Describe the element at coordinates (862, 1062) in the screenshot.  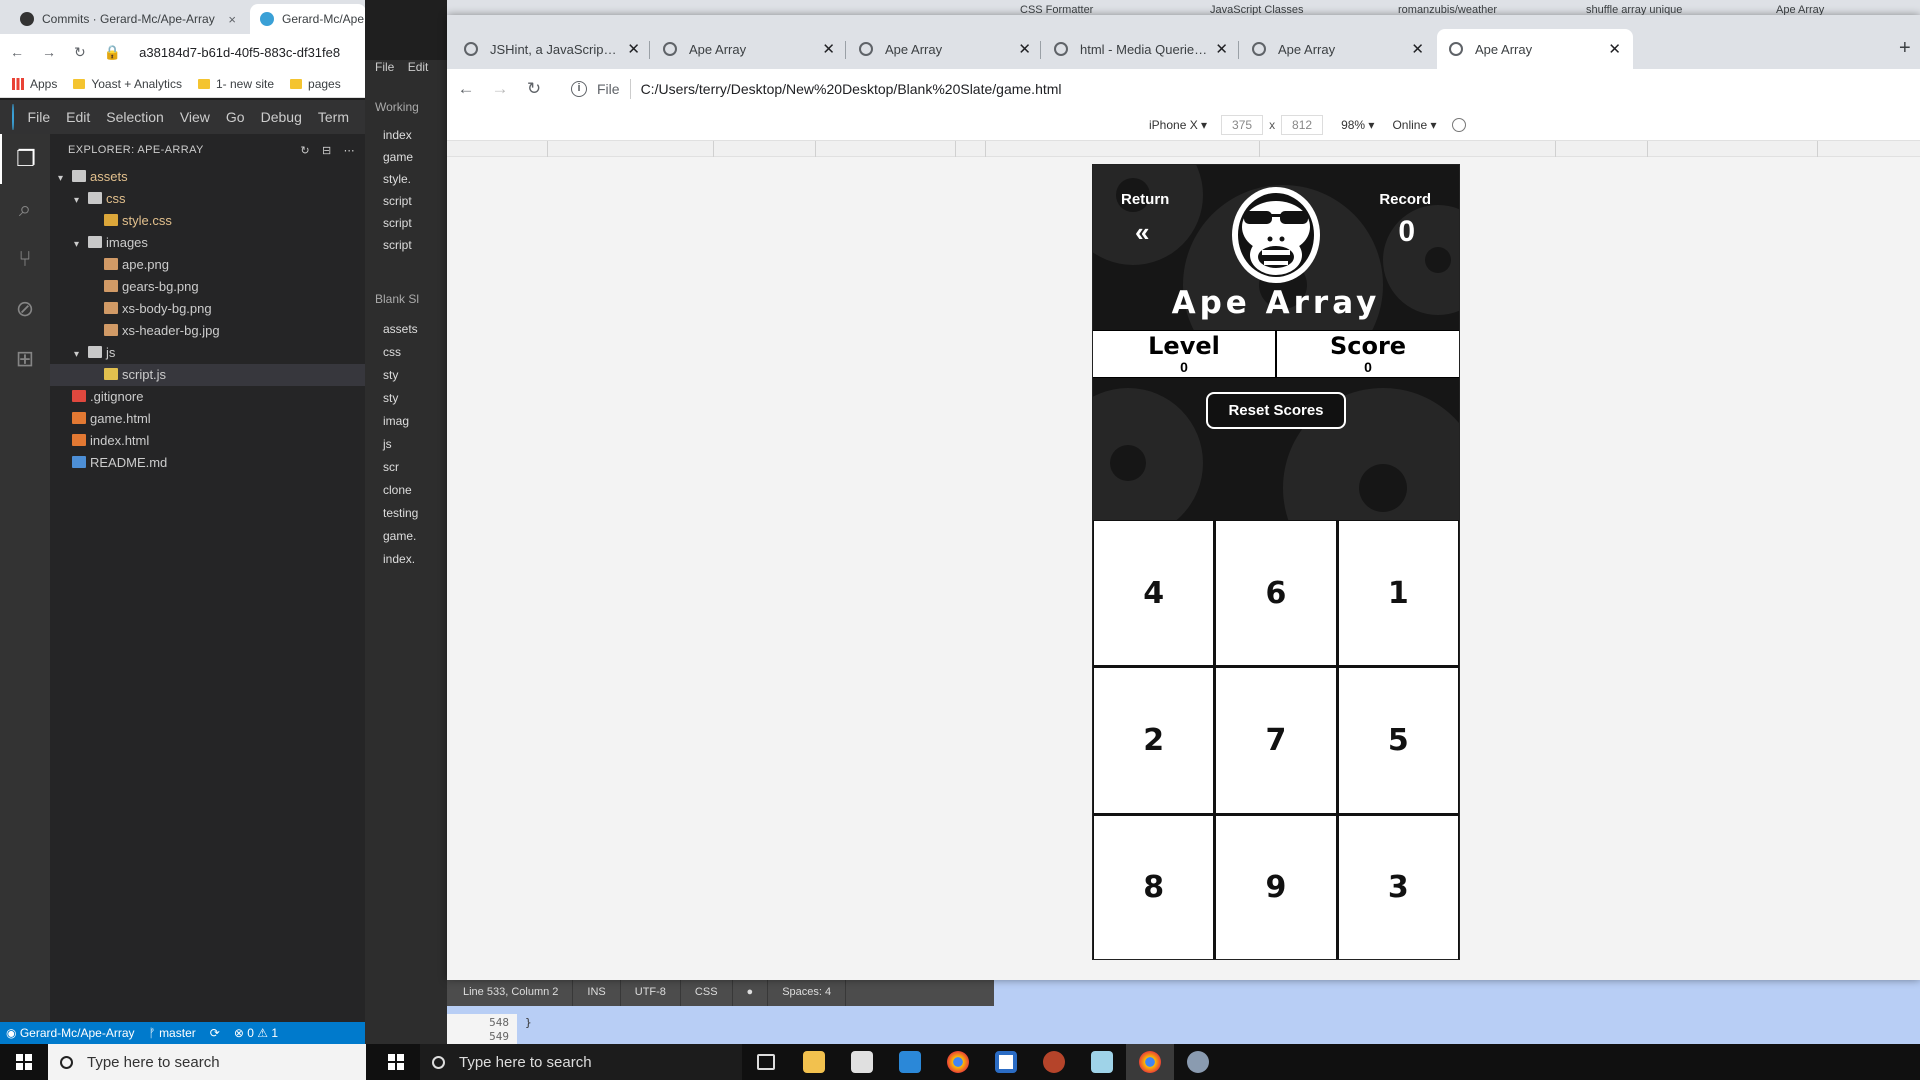
I see `store-button` at that location.